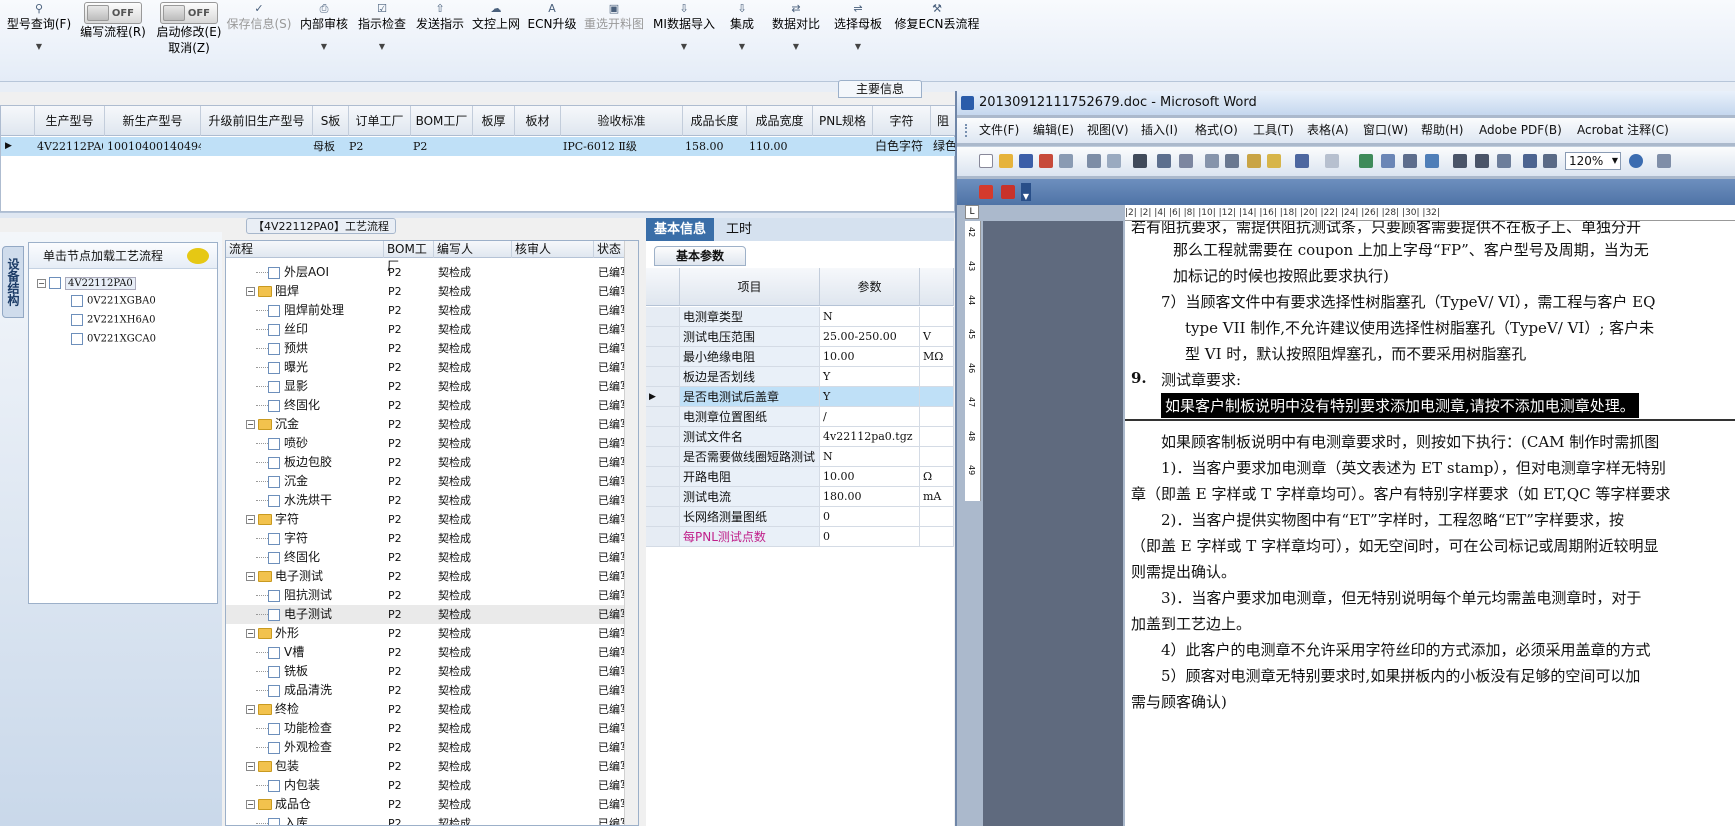  What do you see at coordinates (428, 386) in the screenshot?
I see `process-row: 显影 P2 契检成 已编写` at bounding box center [428, 386].